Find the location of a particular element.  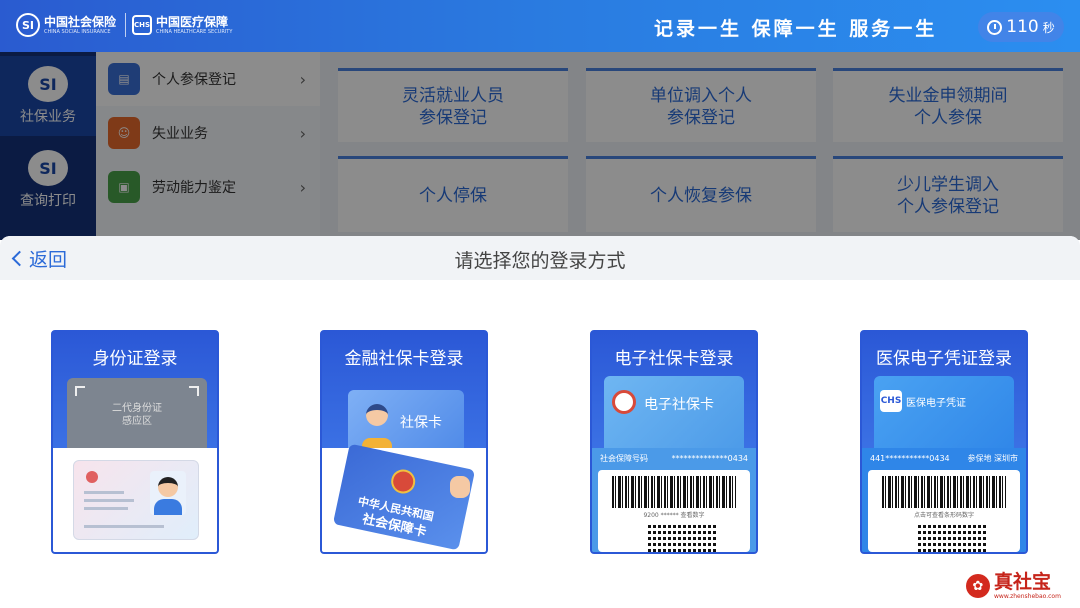

barcode-number: 点击可查看条形码数字 is located at coordinates (943, 515).